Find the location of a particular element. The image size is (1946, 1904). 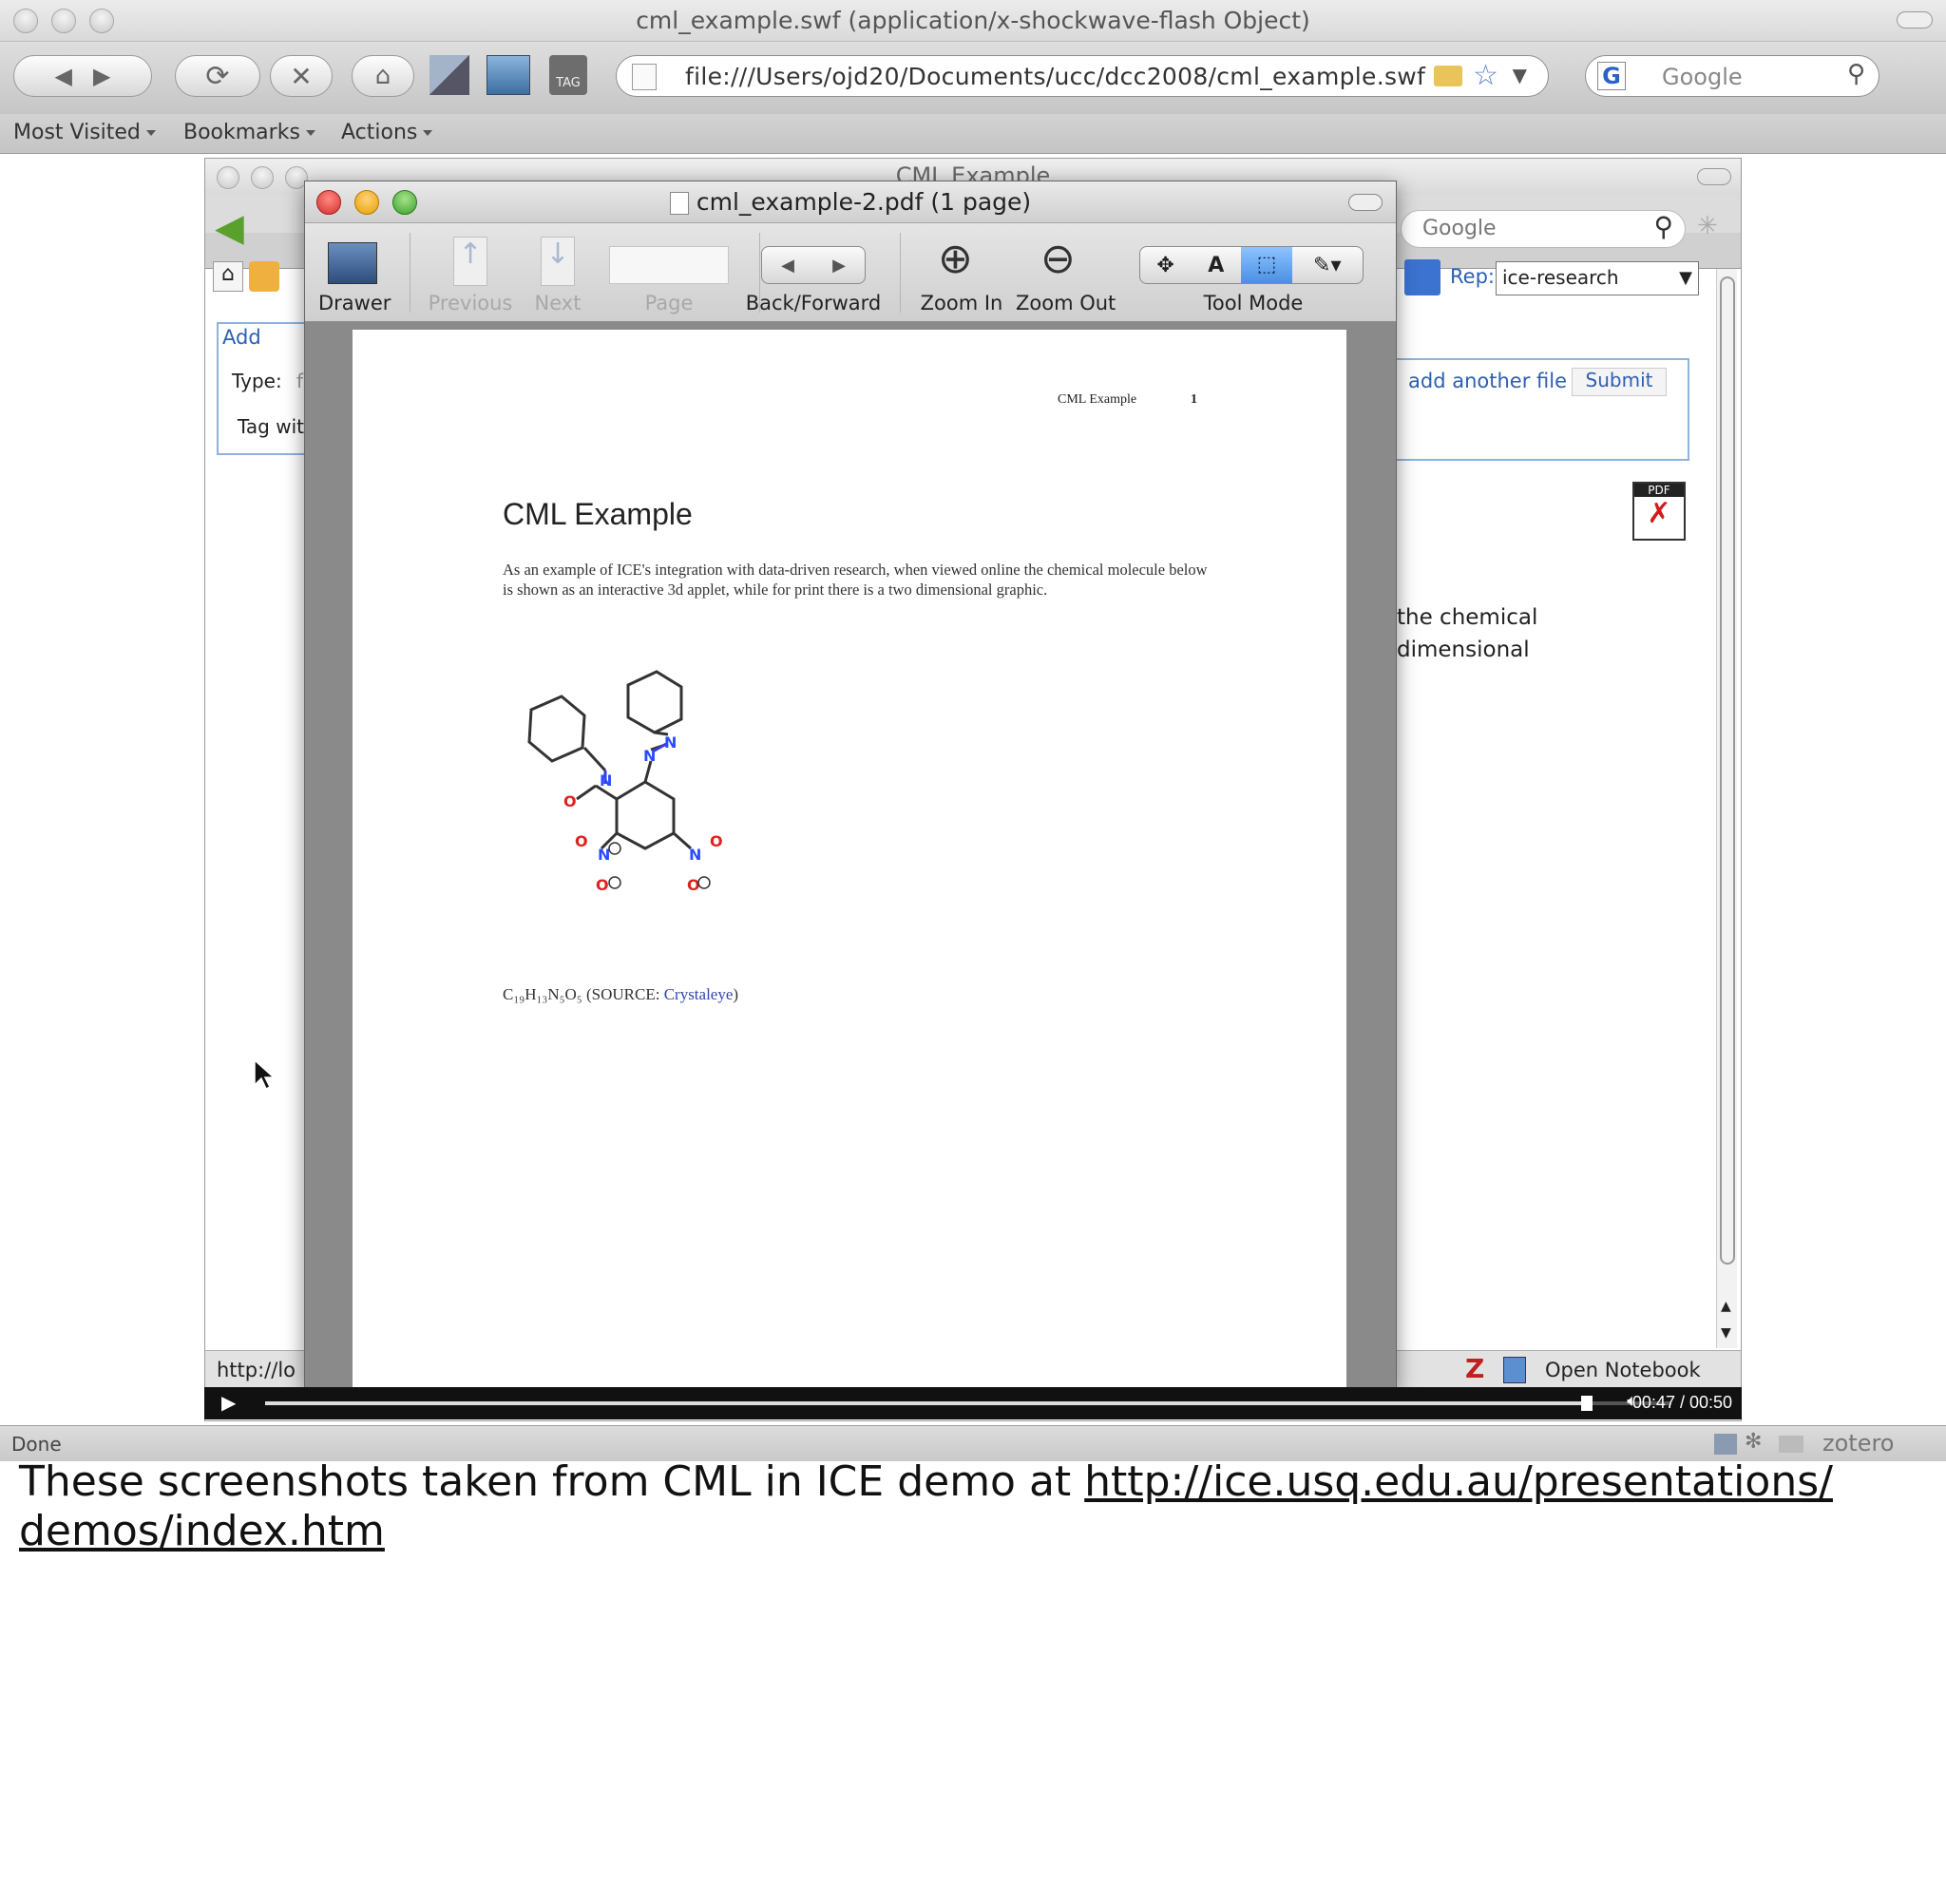

bookmark-label: Actions is located at coordinates (379, 132).